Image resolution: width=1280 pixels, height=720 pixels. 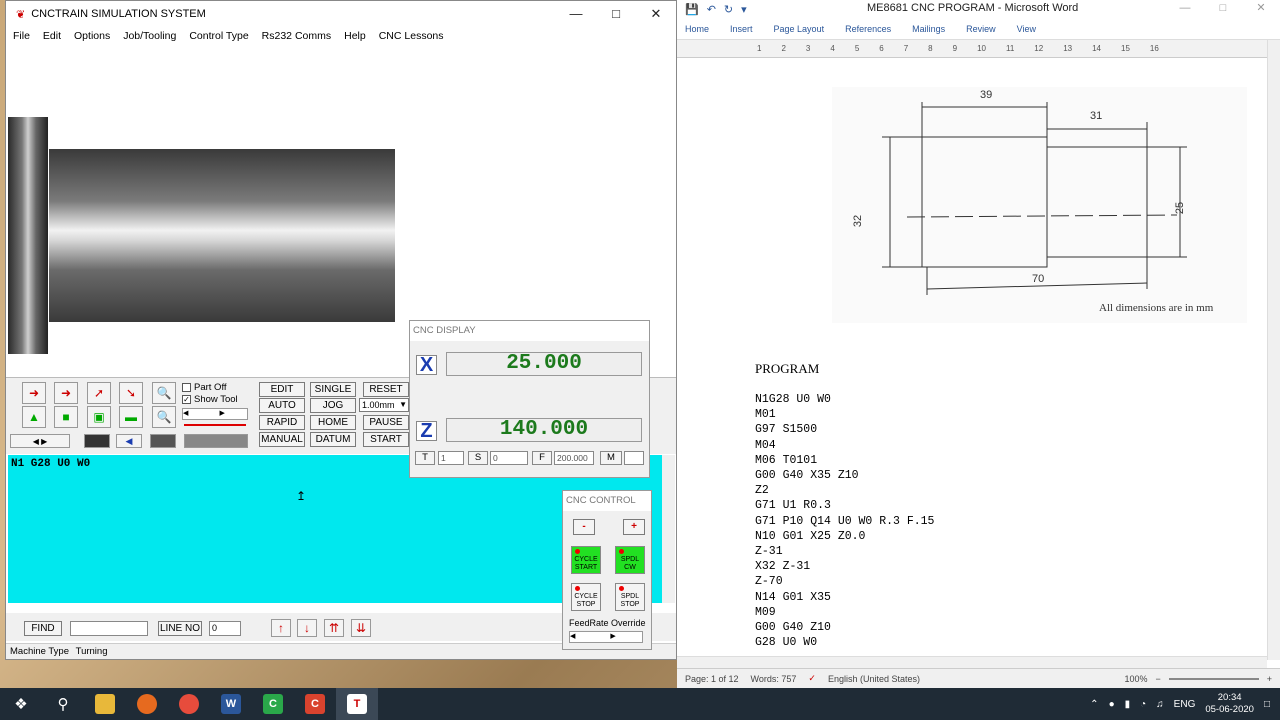 I want to click on redo-icon: ↻, so click(x=728, y=9).